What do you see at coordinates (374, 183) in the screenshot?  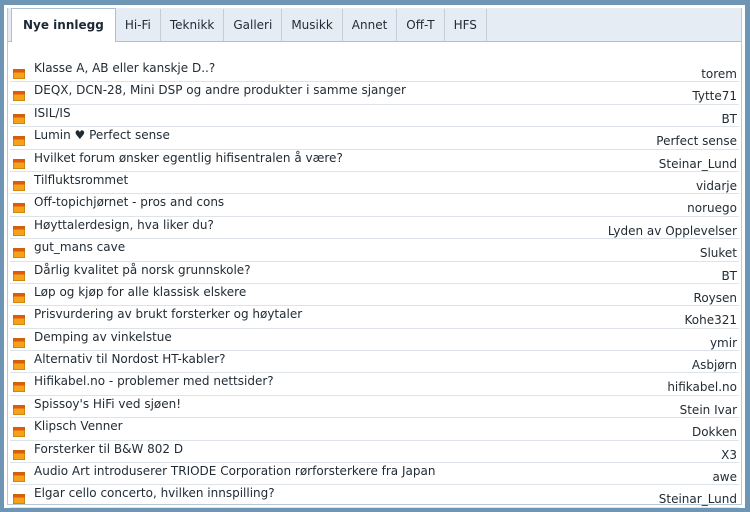 I see `thread-row: Tilfluktsrommet vidarje` at bounding box center [374, 183].